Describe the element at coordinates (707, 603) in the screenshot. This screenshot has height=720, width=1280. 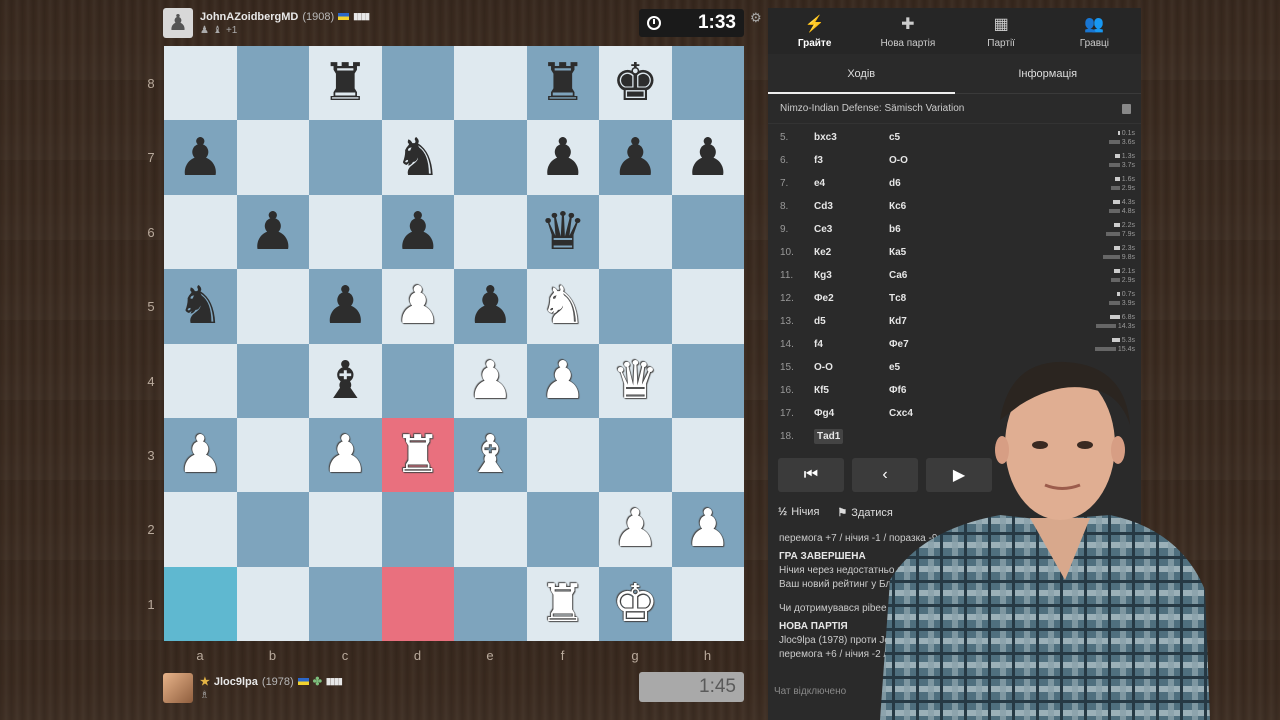
I see `square-h1` at that location.